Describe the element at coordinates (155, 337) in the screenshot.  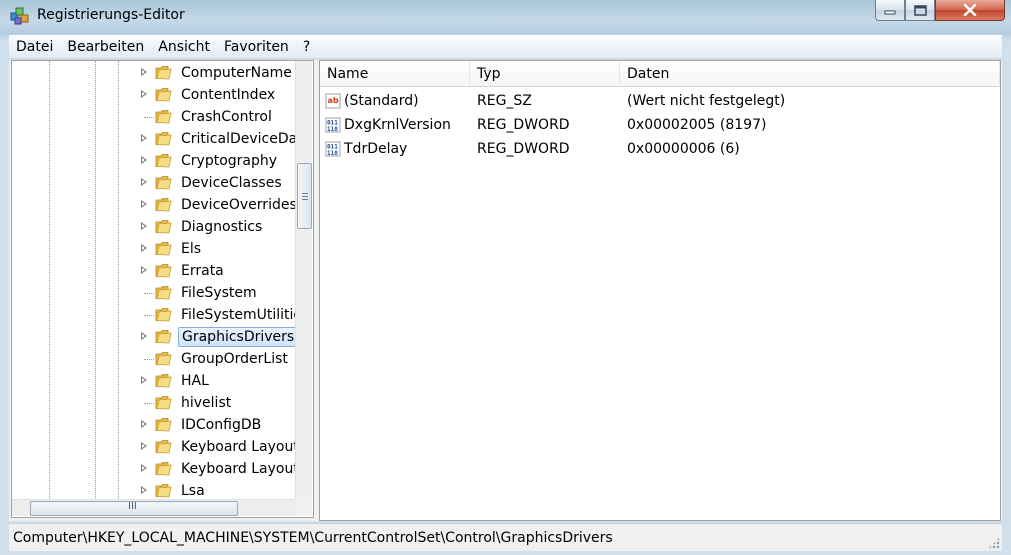
I see `tree-item: GraphicsDrivers` at that location.